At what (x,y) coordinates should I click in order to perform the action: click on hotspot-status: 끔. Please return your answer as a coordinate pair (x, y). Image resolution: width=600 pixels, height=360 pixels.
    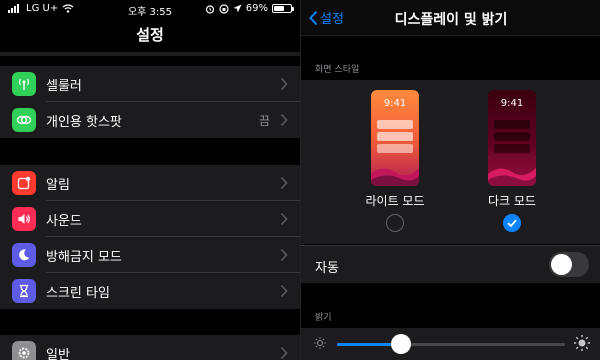
    Looking at the image, I should click on (264, 120).